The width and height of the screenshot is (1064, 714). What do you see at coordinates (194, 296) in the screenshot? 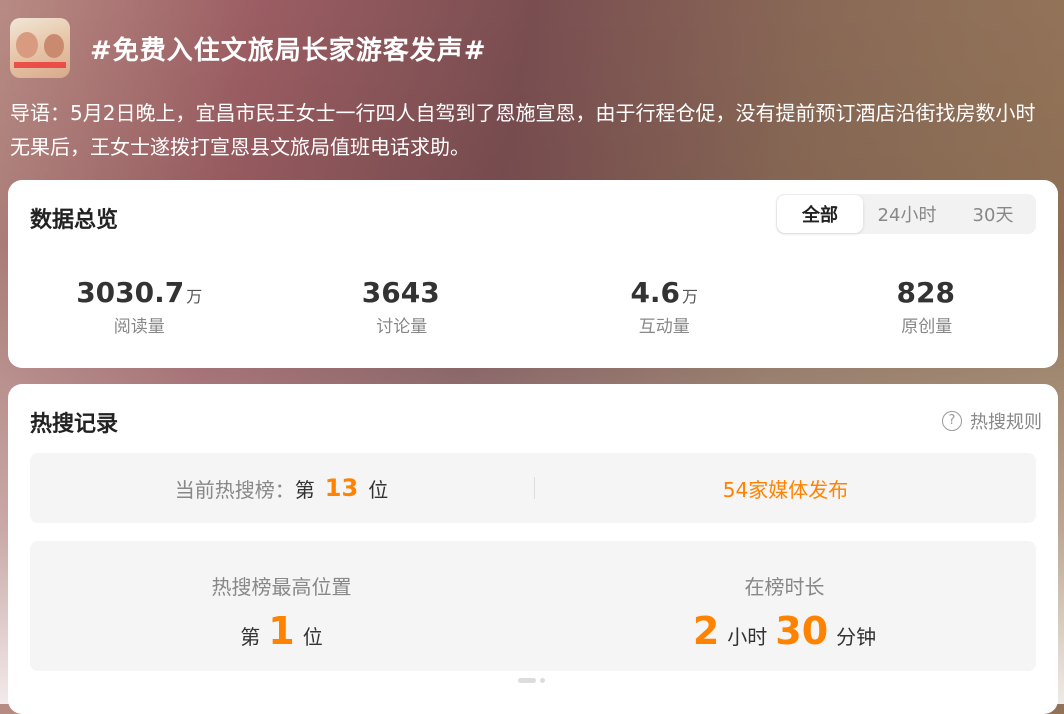
I see `stat-reads-unit: 万` at bounding box center [194, 296].